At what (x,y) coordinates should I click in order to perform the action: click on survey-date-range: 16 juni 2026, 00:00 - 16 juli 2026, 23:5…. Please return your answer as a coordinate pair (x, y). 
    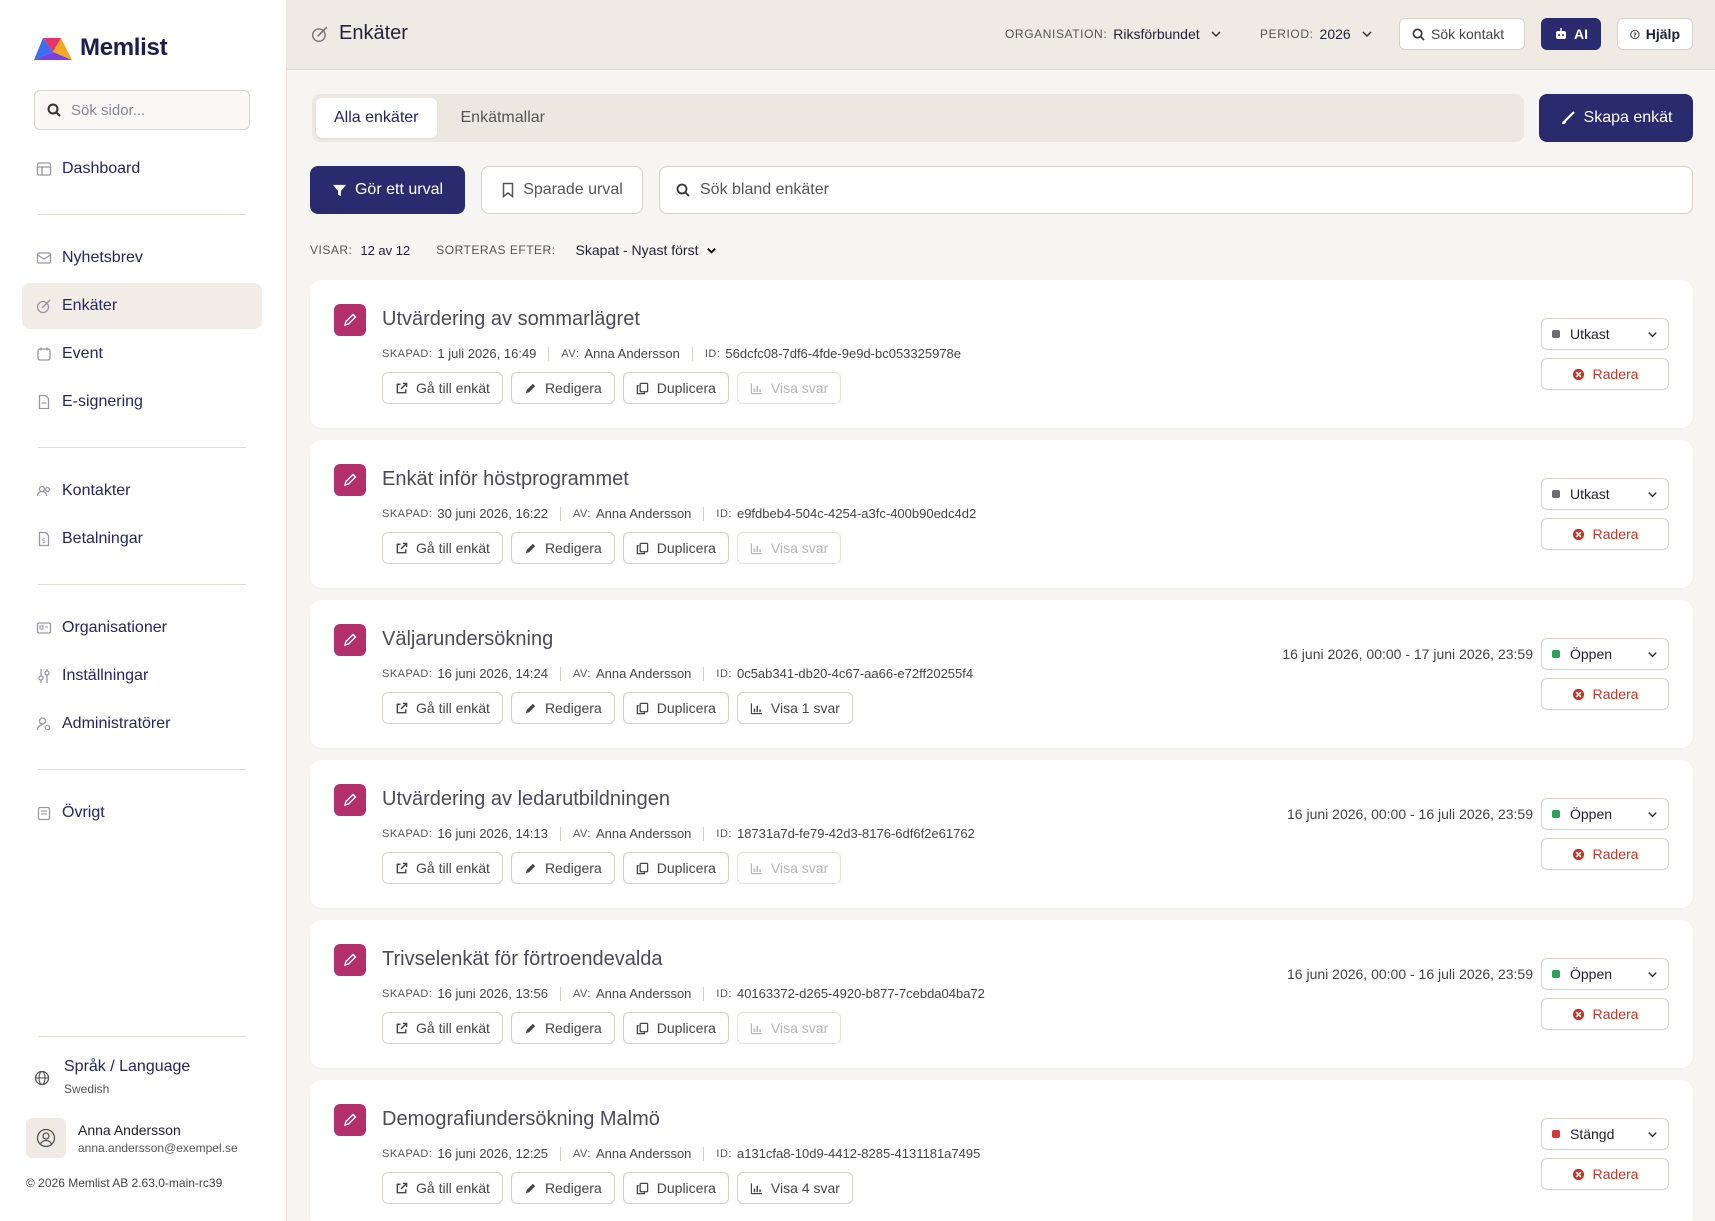
    Looking at the image, I should click on (1410, 814).